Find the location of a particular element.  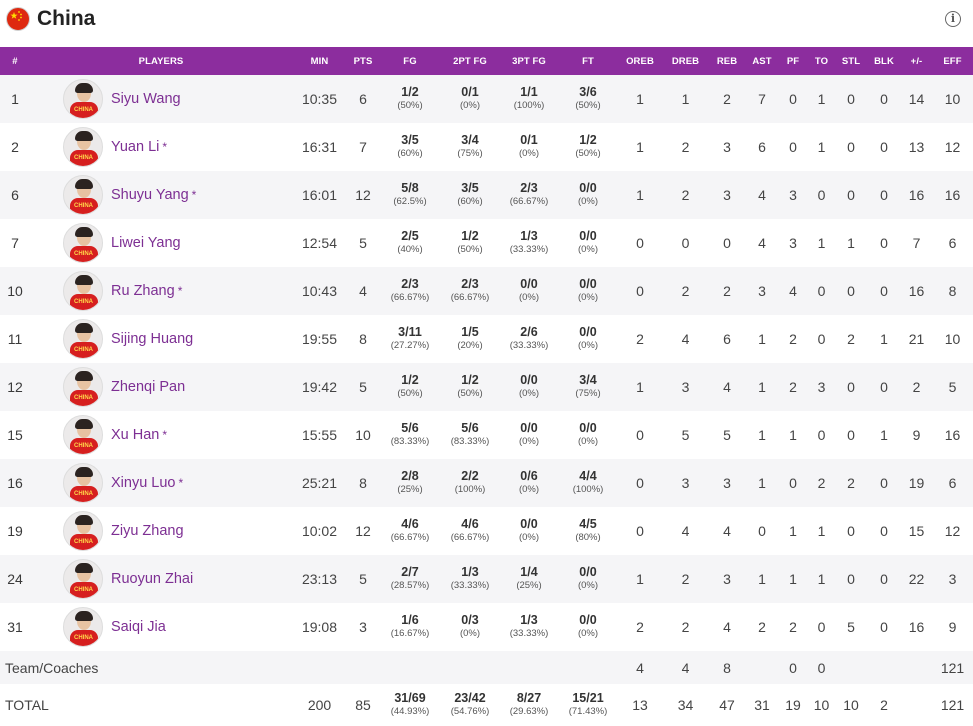

fg2-cell-made-attempted: 3/5 is located at coordinates (470, 188).